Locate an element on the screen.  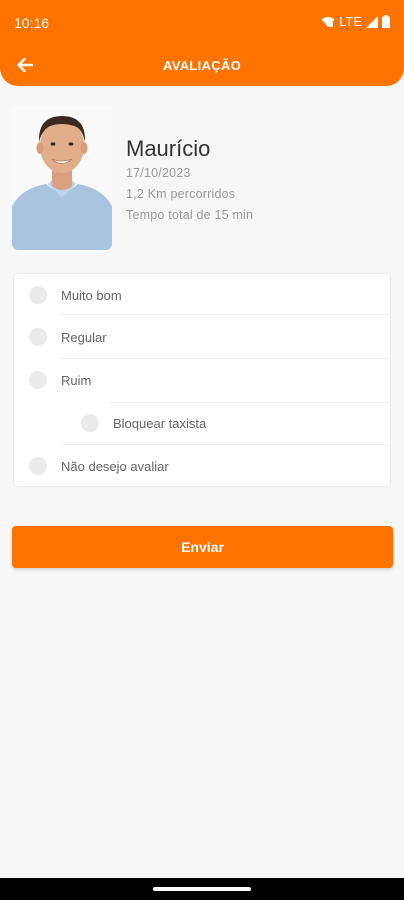
option-label: Não desejo avaliar is located at coordinates (115, 466).